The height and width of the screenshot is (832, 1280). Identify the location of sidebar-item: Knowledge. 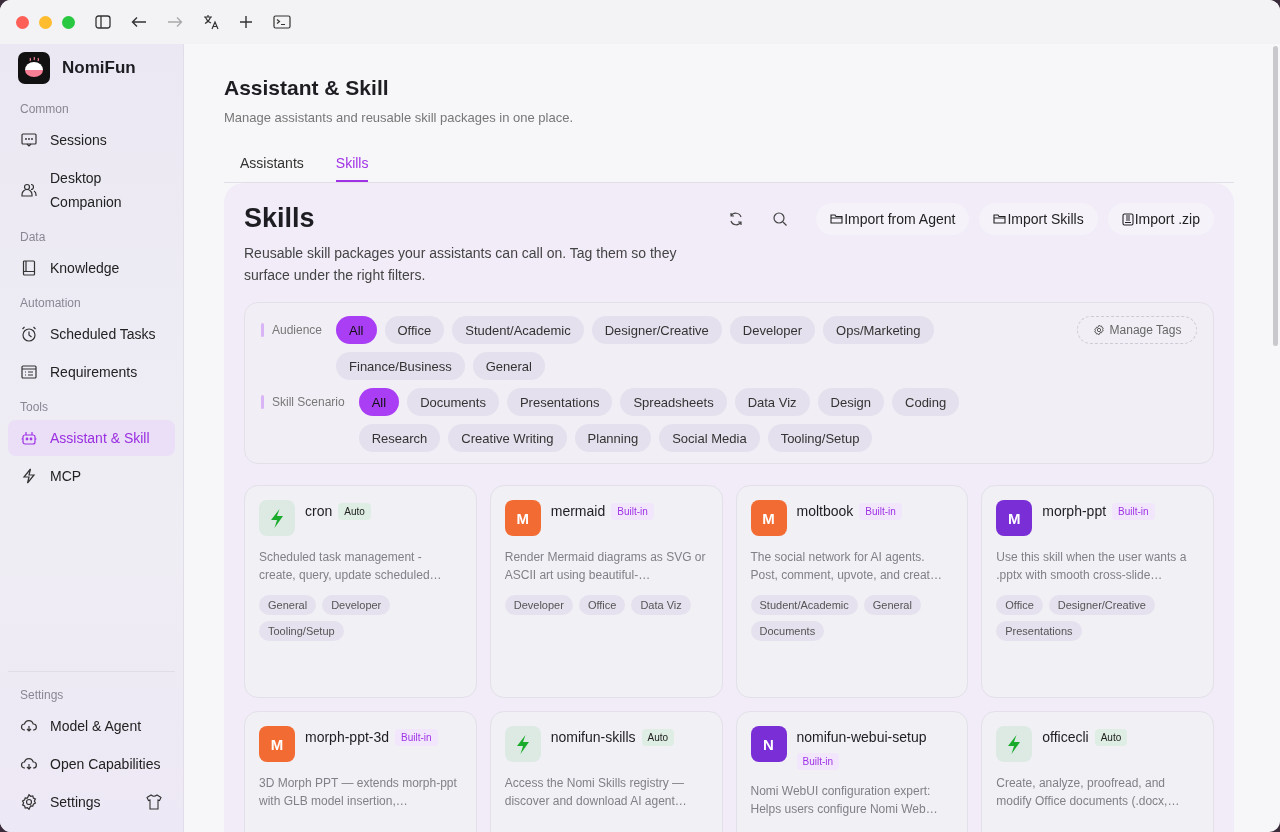
(91, 268).